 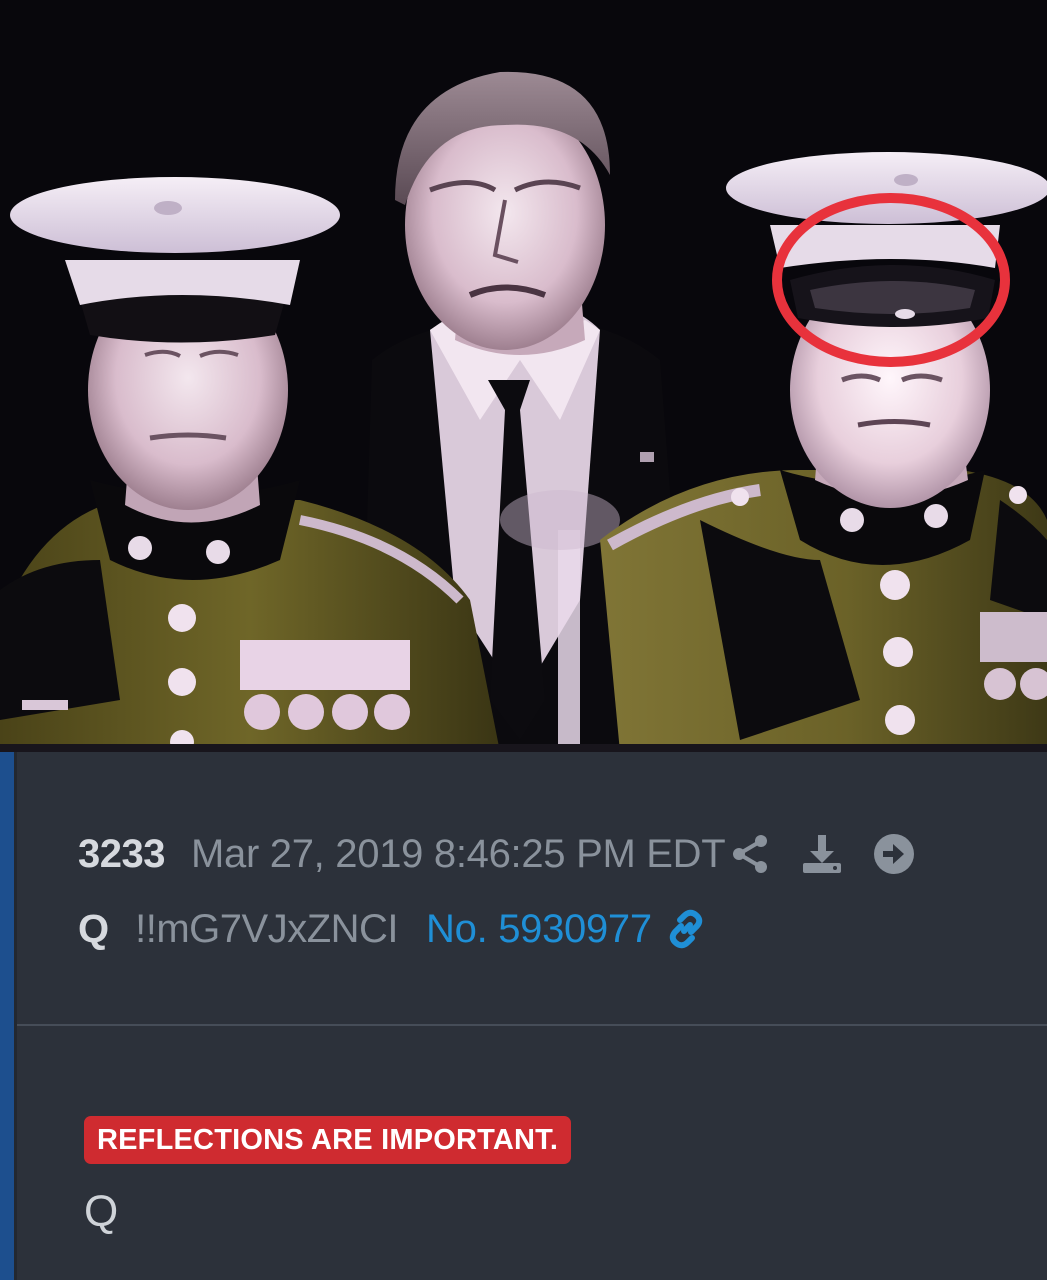 I want to click on post-divider, so click(x=532, y=1025).